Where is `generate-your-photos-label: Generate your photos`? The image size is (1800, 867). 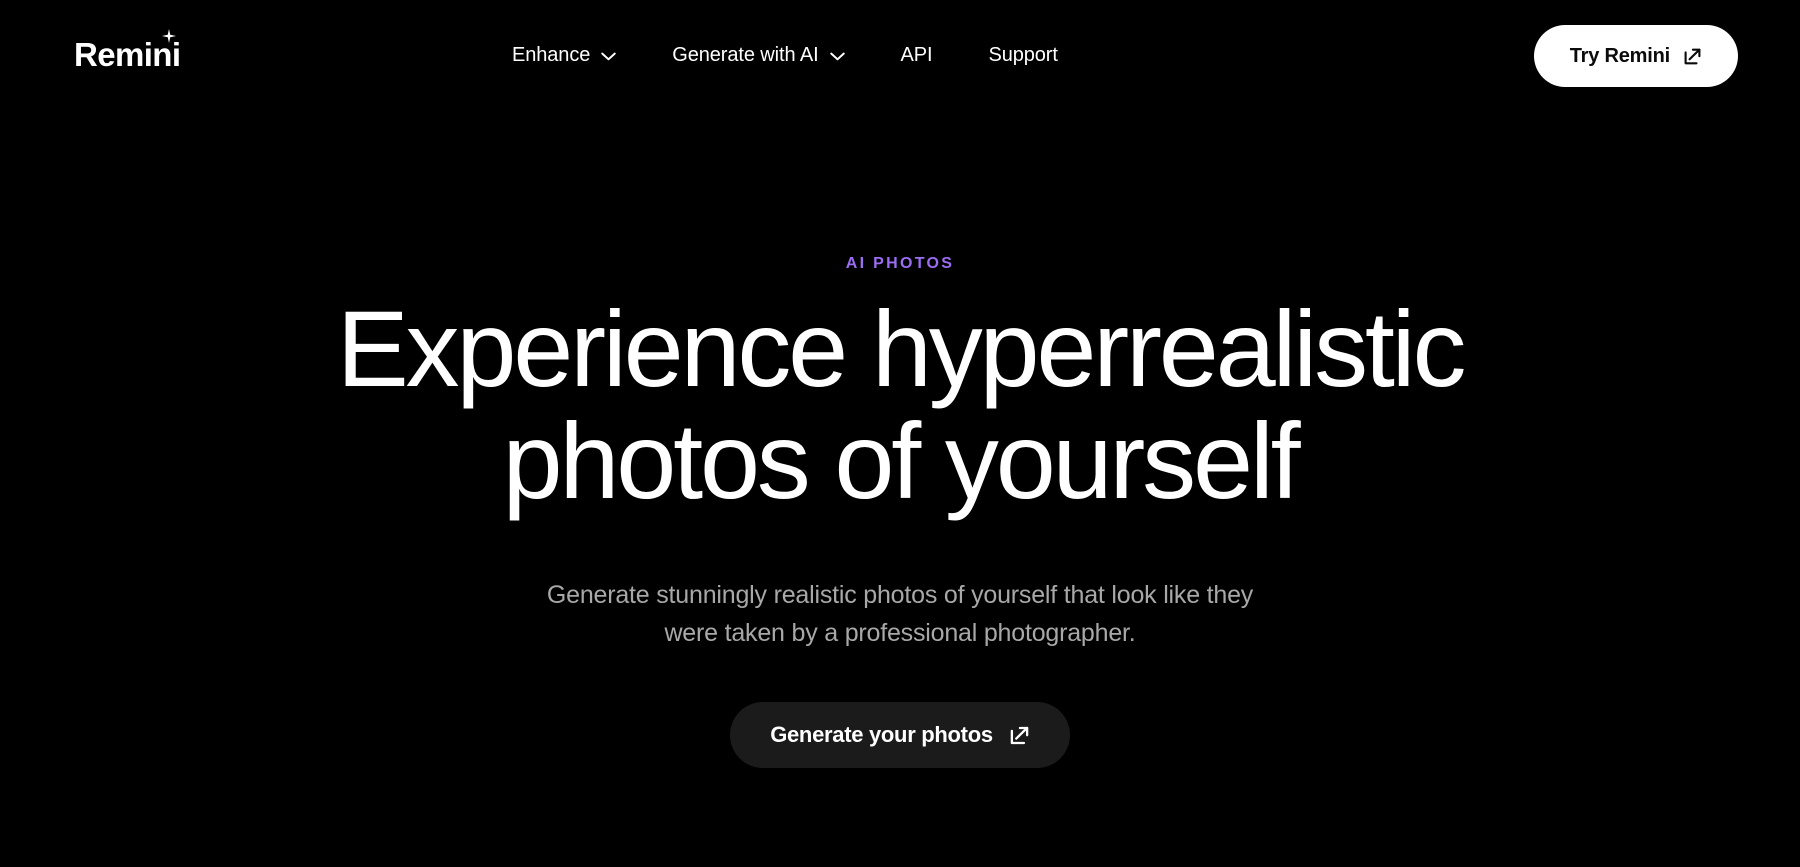
generate-your-photos-label: Generate your photos is located at coordinates (881, 734).